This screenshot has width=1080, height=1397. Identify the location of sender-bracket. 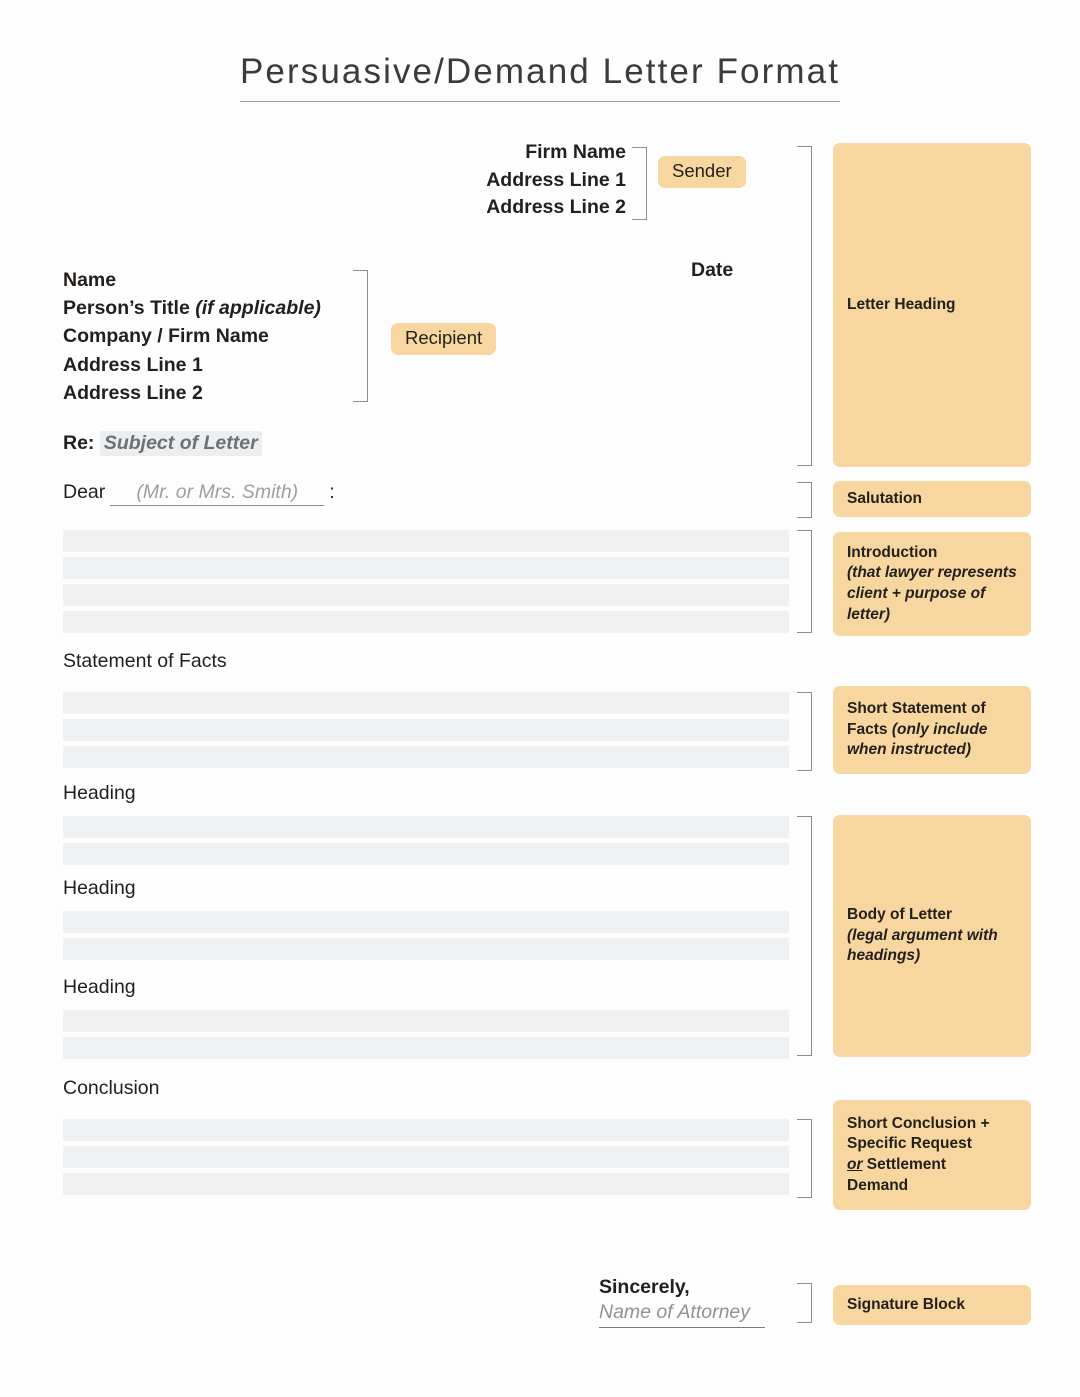
(639, 183).